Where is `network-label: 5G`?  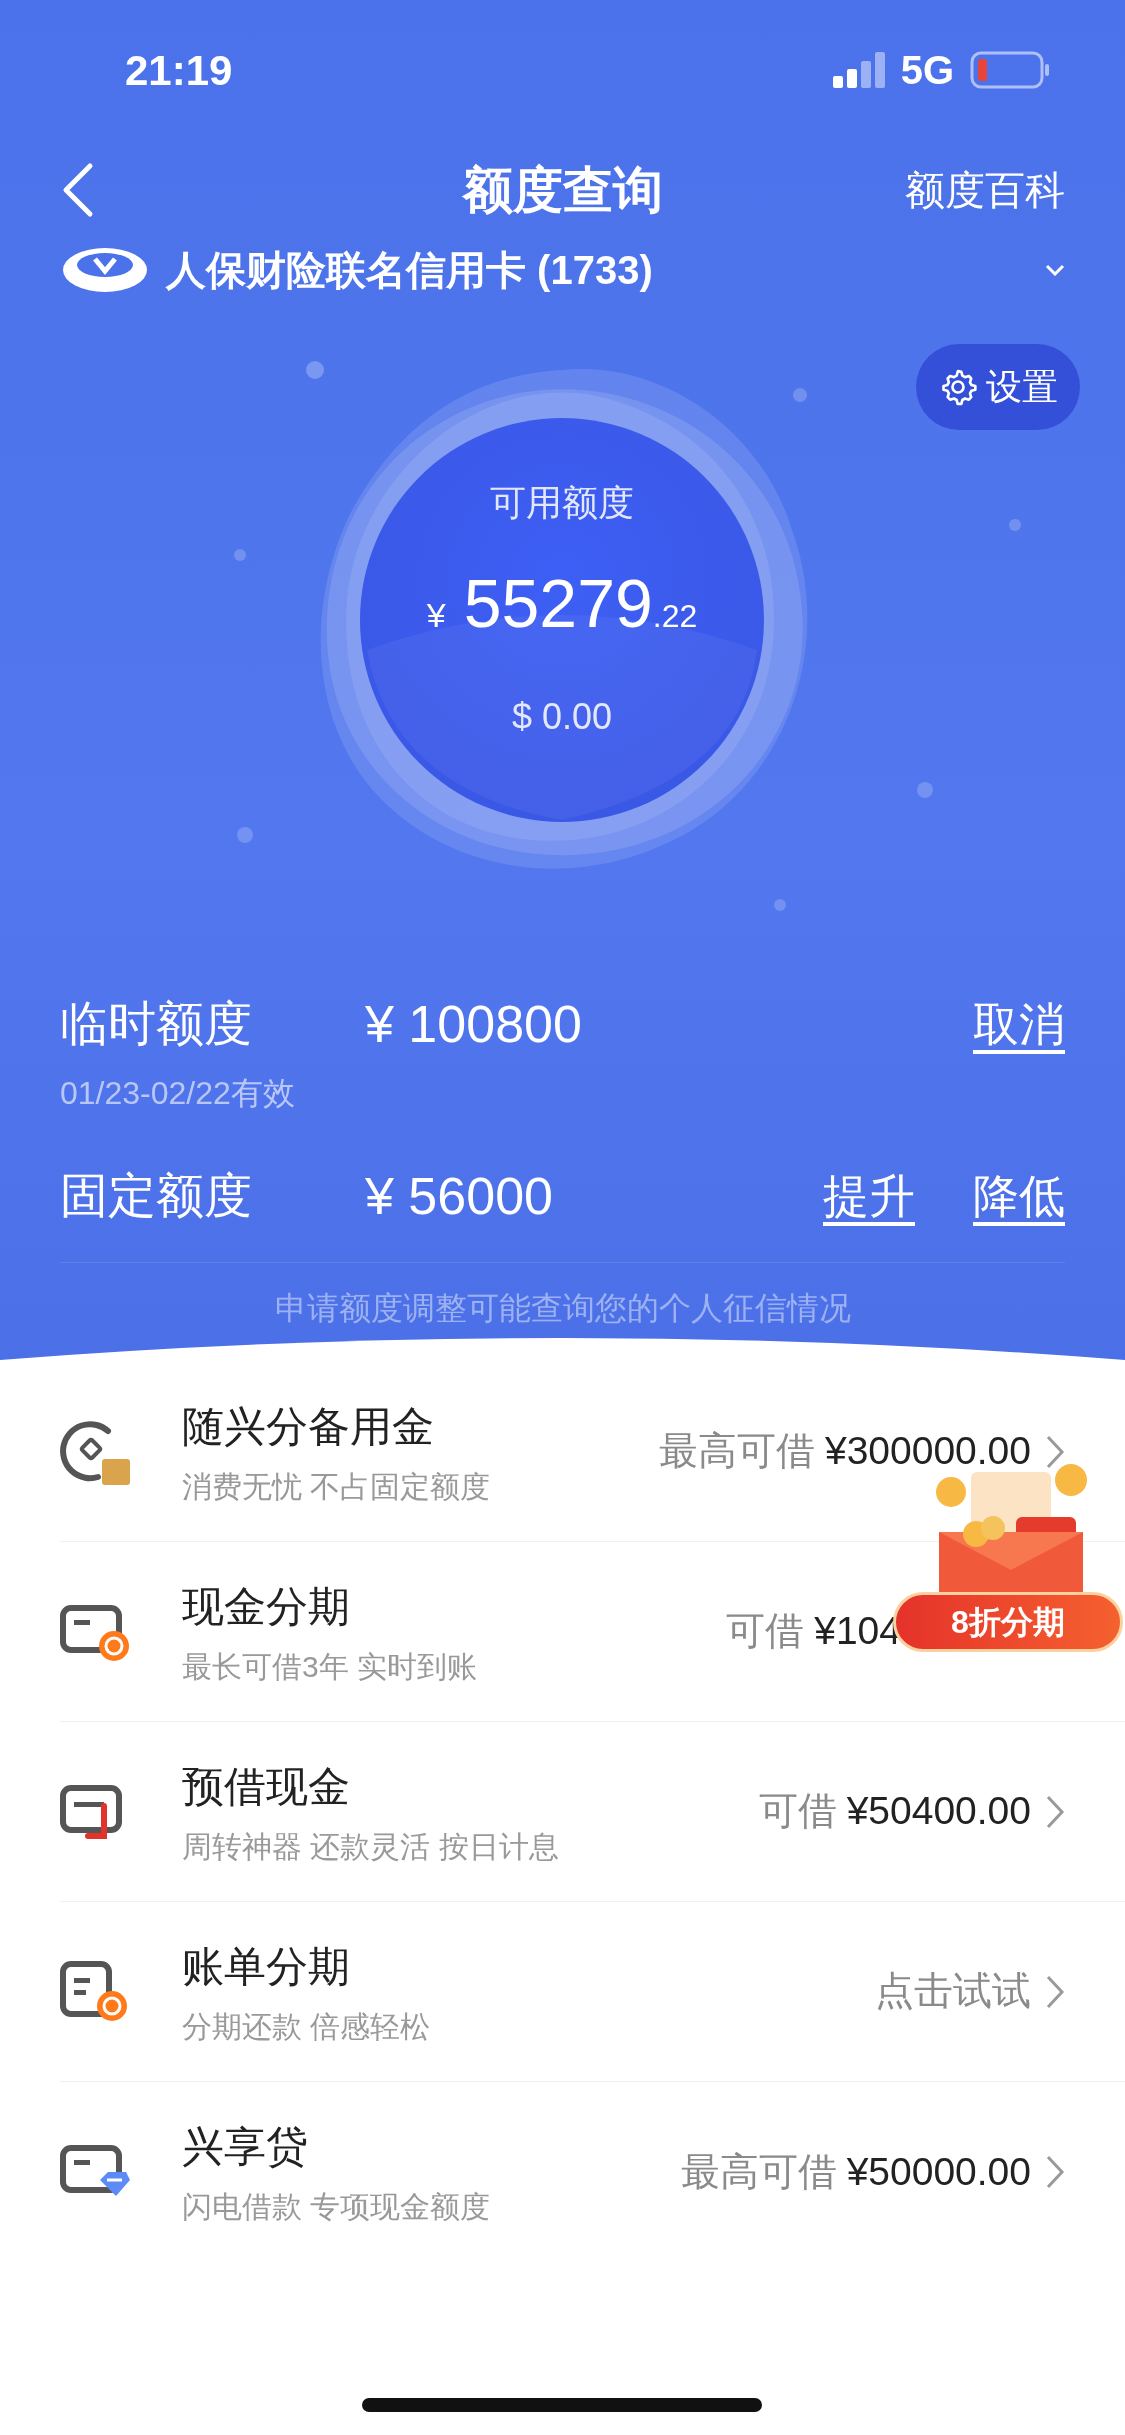 network-label: 5G is located at coordinates (927, 70).